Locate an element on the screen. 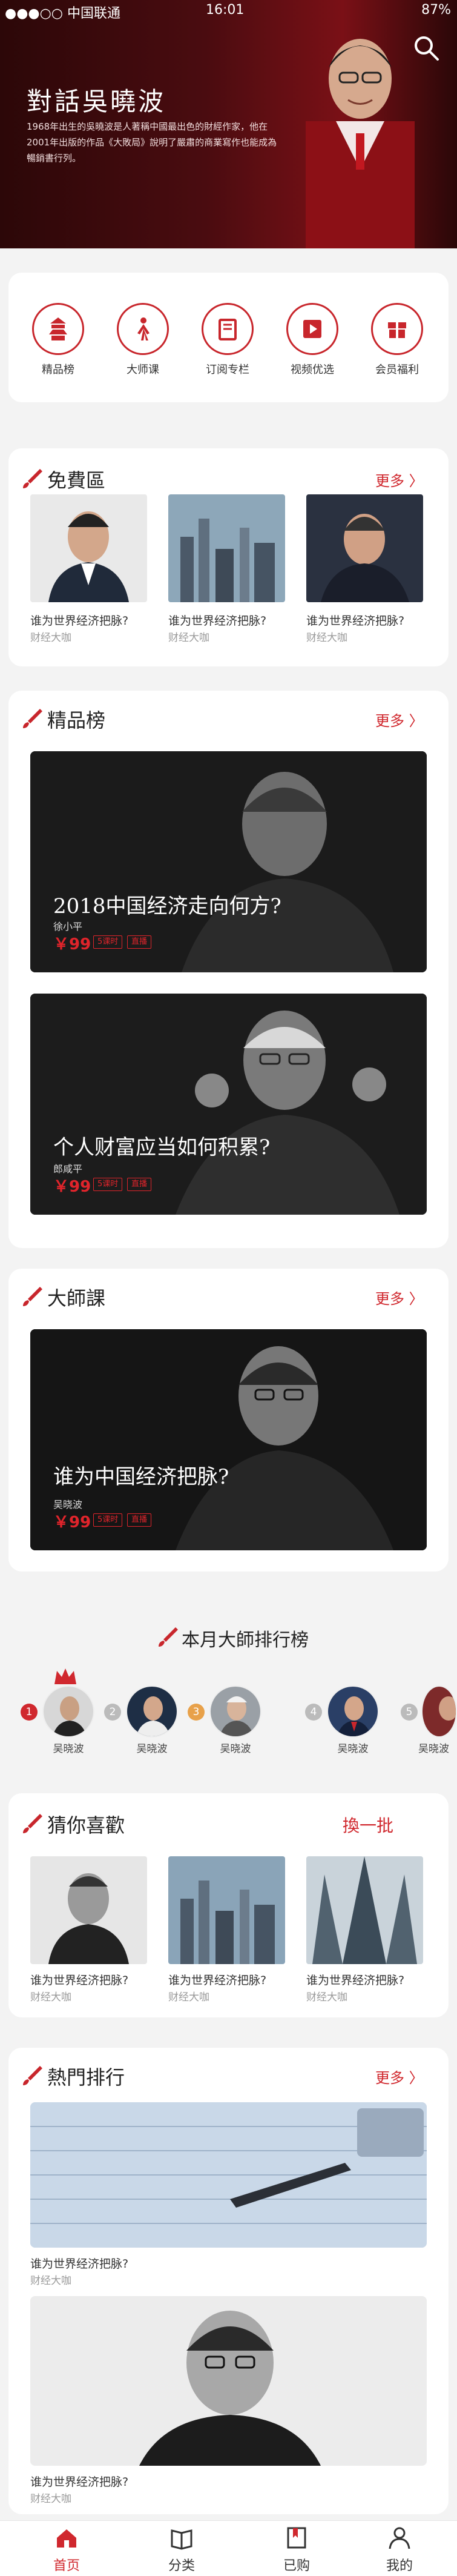  person-icon is located at coordinates (399, 2538).